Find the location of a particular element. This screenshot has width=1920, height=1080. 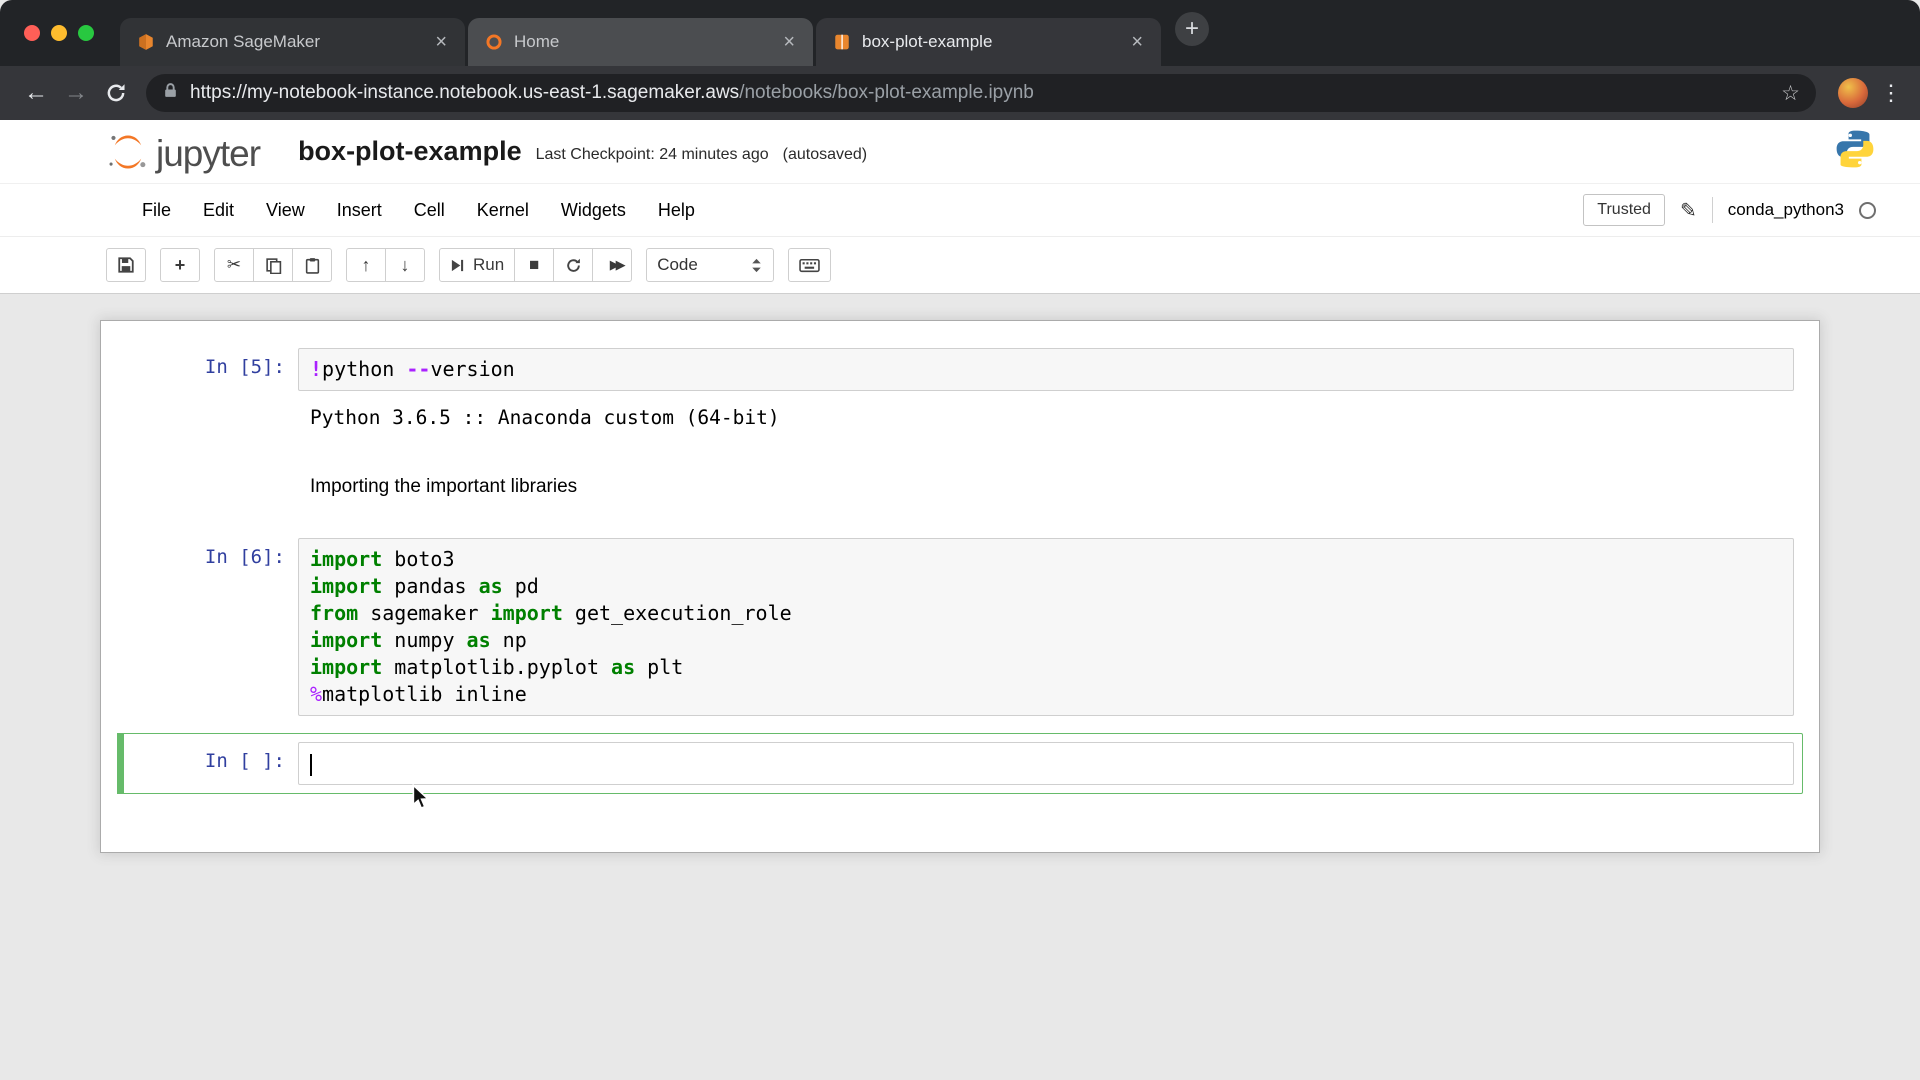

tab-amazon-sagemaker: Amazon SageMaker × is located at coordinates (292, 42).